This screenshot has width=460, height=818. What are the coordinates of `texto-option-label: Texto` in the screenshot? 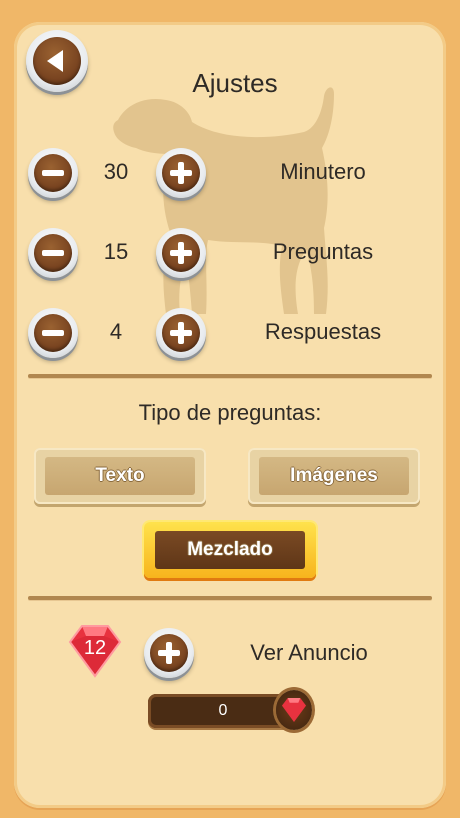 It's located at (120, 476).